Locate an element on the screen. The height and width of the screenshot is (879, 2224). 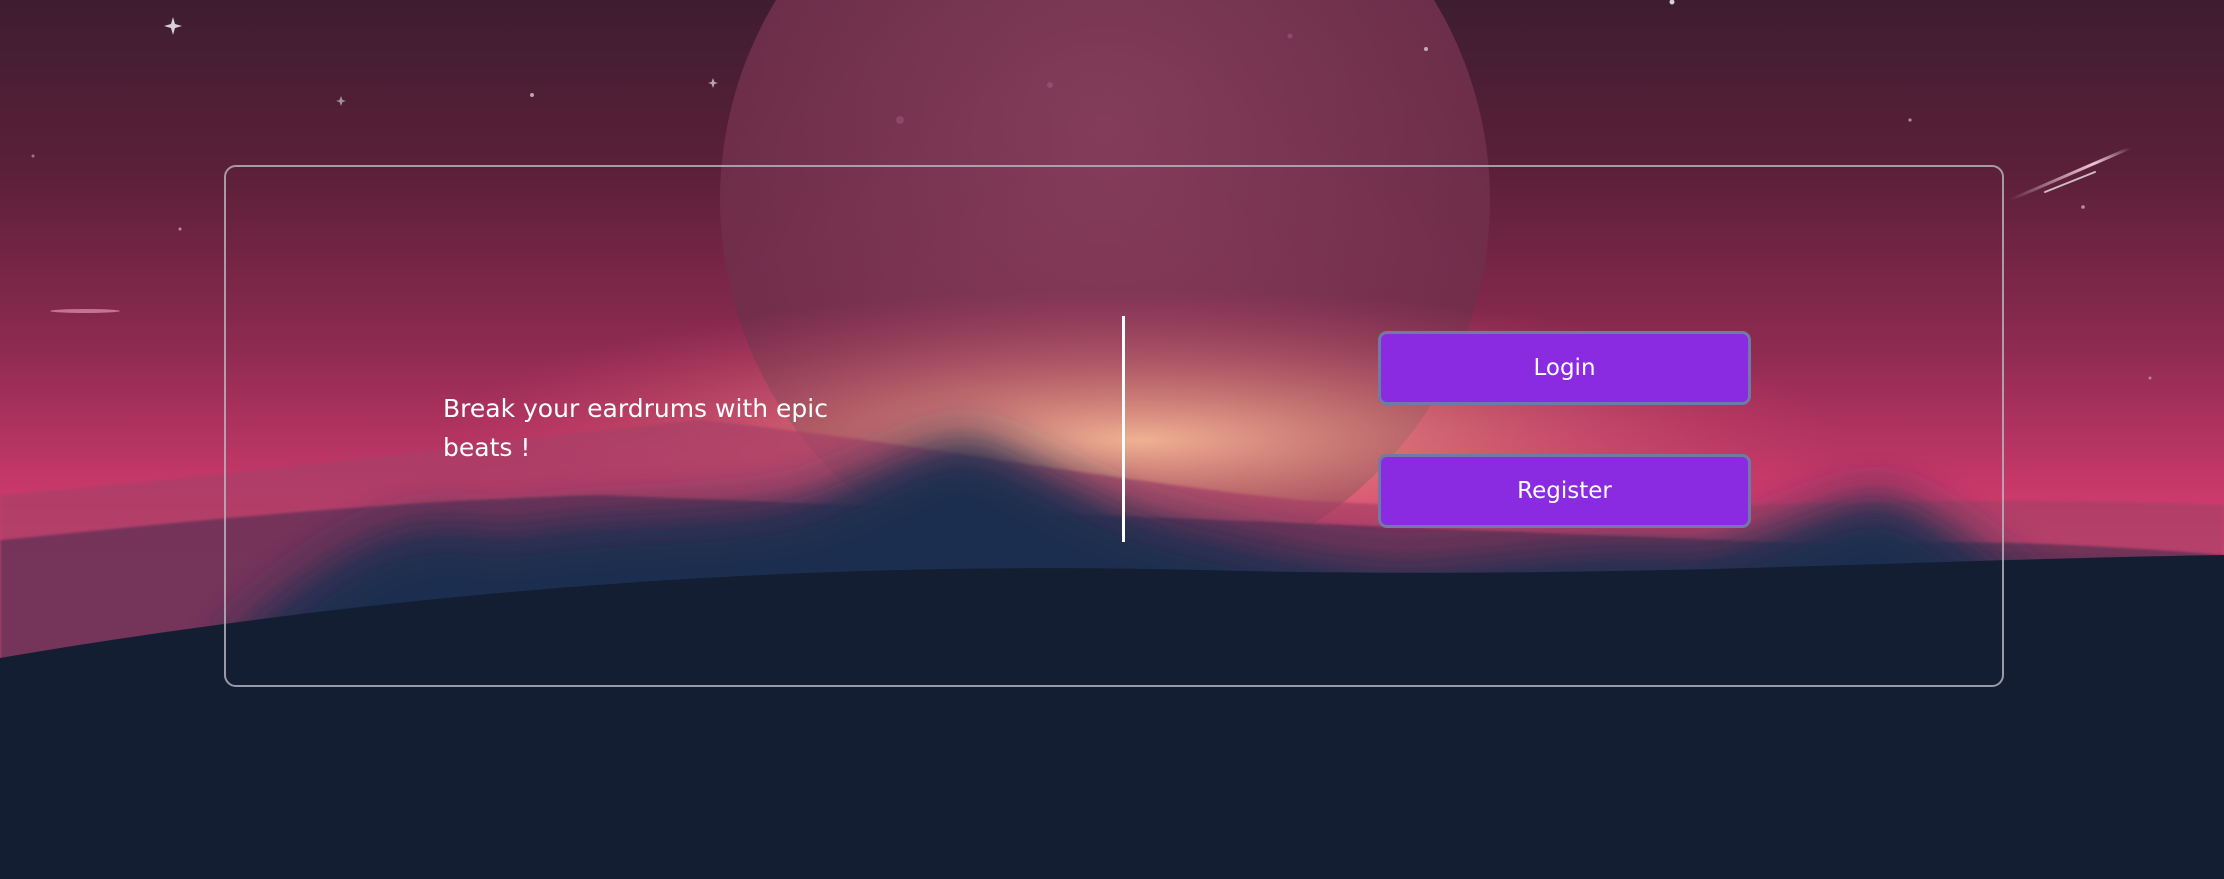
tagline-text: Break your eardrums with epic beats ! is located at coordinates (635, 428).